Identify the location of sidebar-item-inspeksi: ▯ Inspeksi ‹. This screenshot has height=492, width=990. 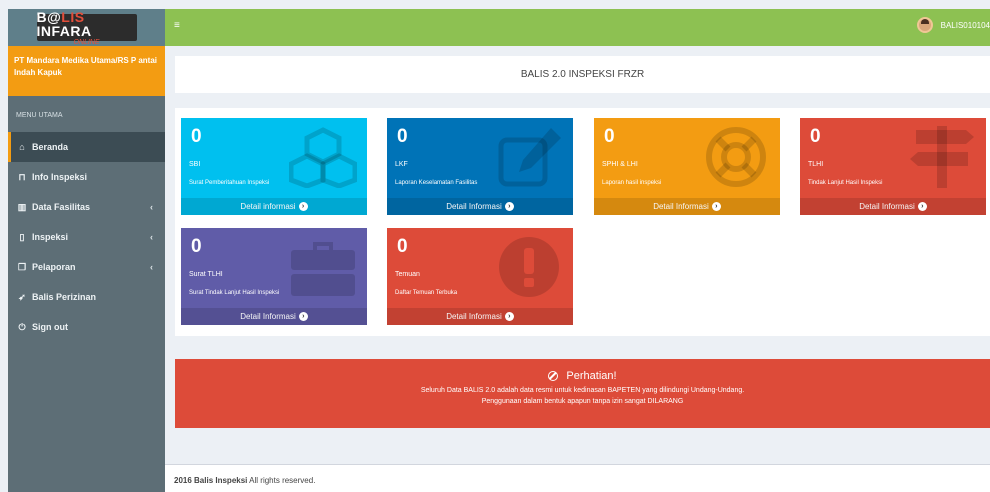
(86, 237).